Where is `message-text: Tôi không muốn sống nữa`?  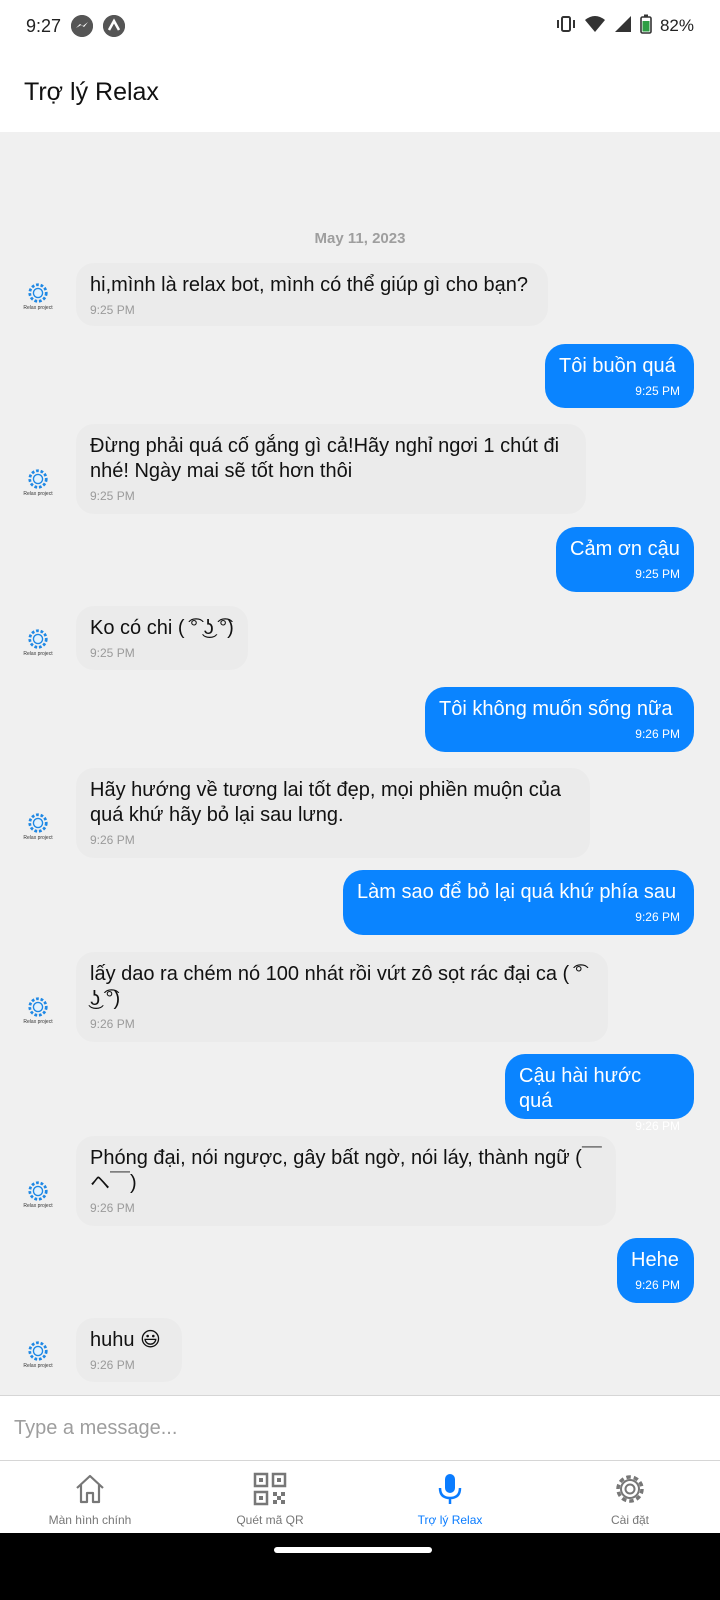
message-text: Tôi không muốn sống nữa is located at coordinates (556, 709).